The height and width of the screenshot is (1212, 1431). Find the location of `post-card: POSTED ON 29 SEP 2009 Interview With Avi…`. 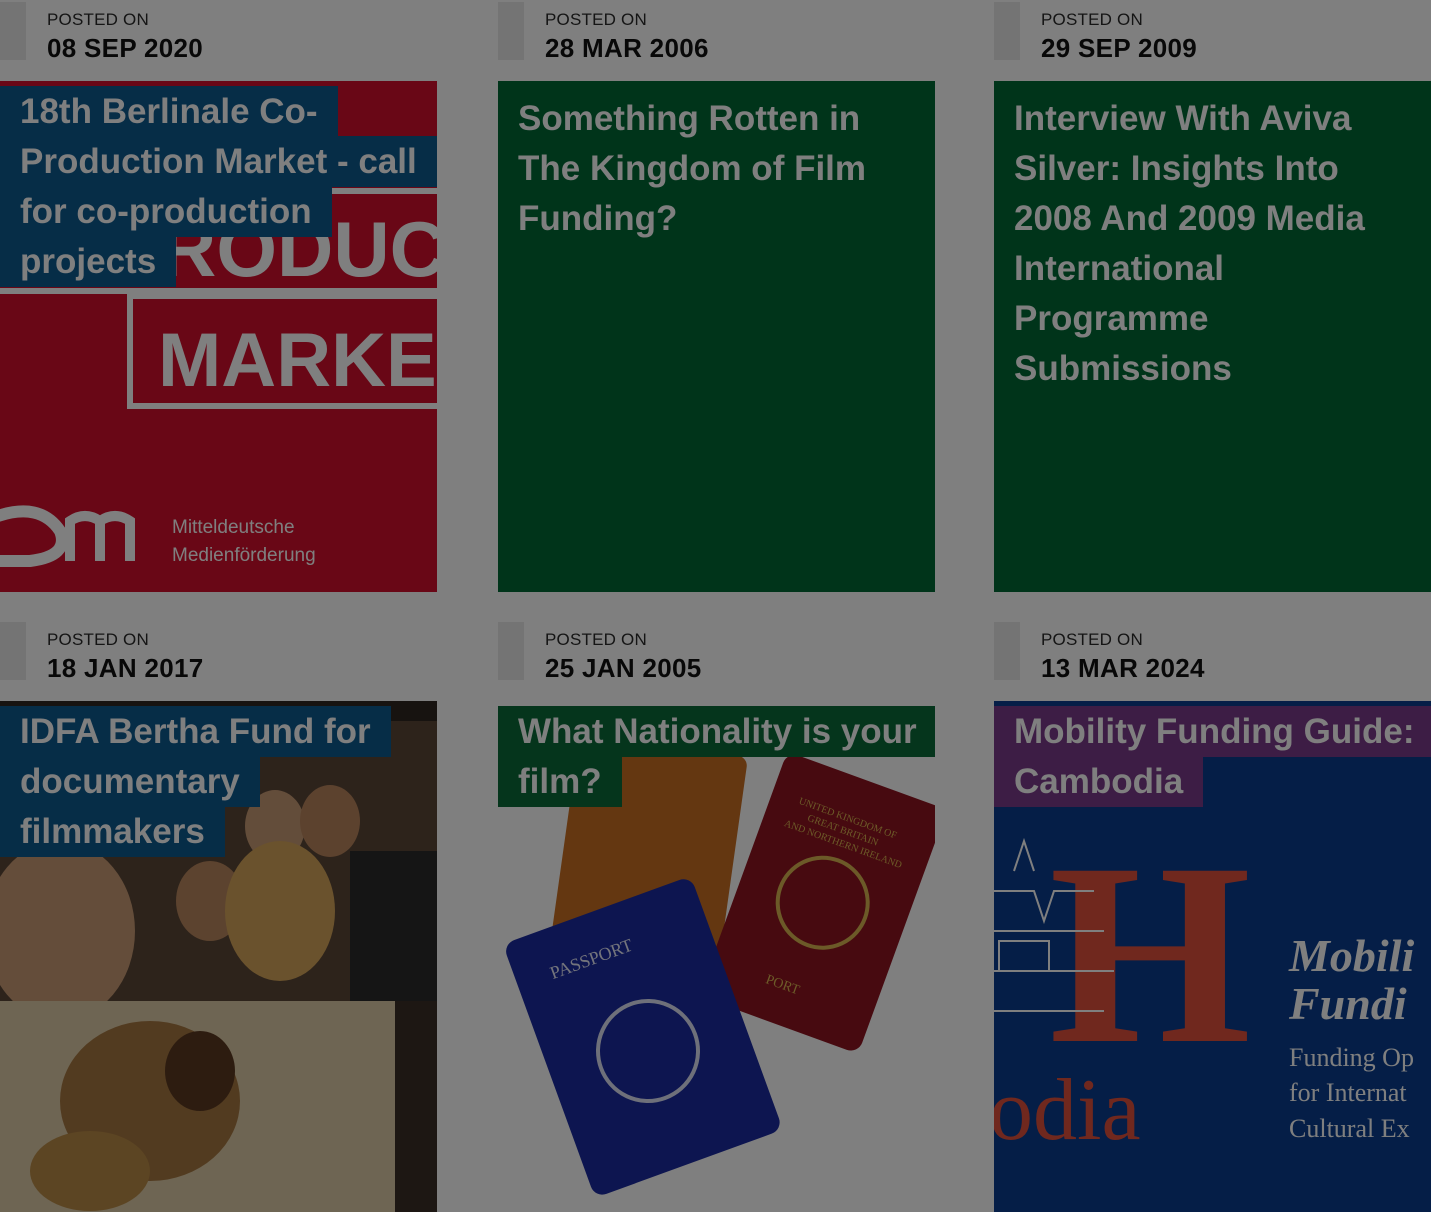

post-card: POSTED ON 29 SEP 2009 Interview With Avi… is located at coordinates (1212, 296).